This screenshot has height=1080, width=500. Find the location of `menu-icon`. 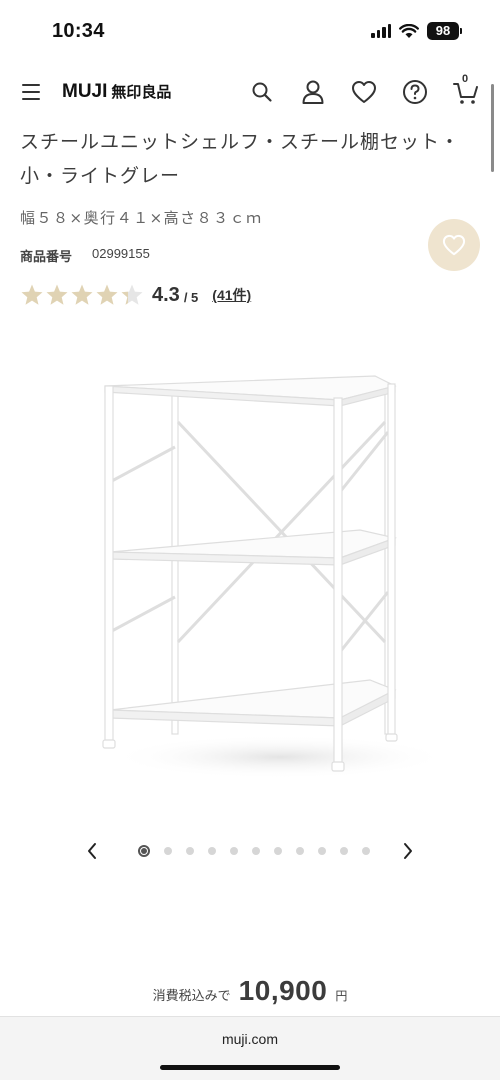

menu-icon is located at coordinates (31, 92).